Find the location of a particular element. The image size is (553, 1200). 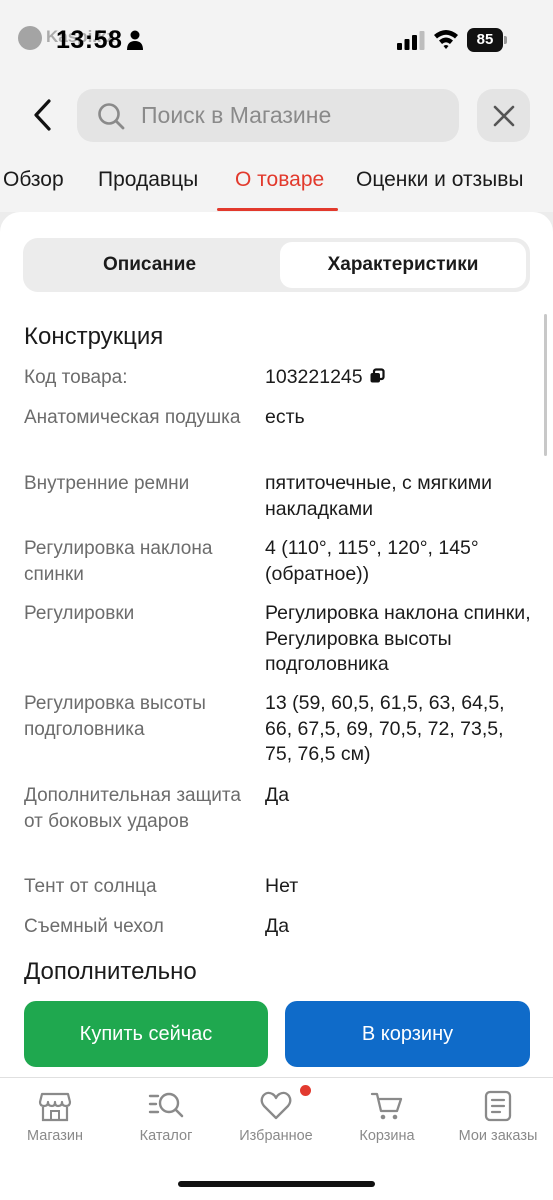

product-code: 103221245 is located at coordinates (314, 377).